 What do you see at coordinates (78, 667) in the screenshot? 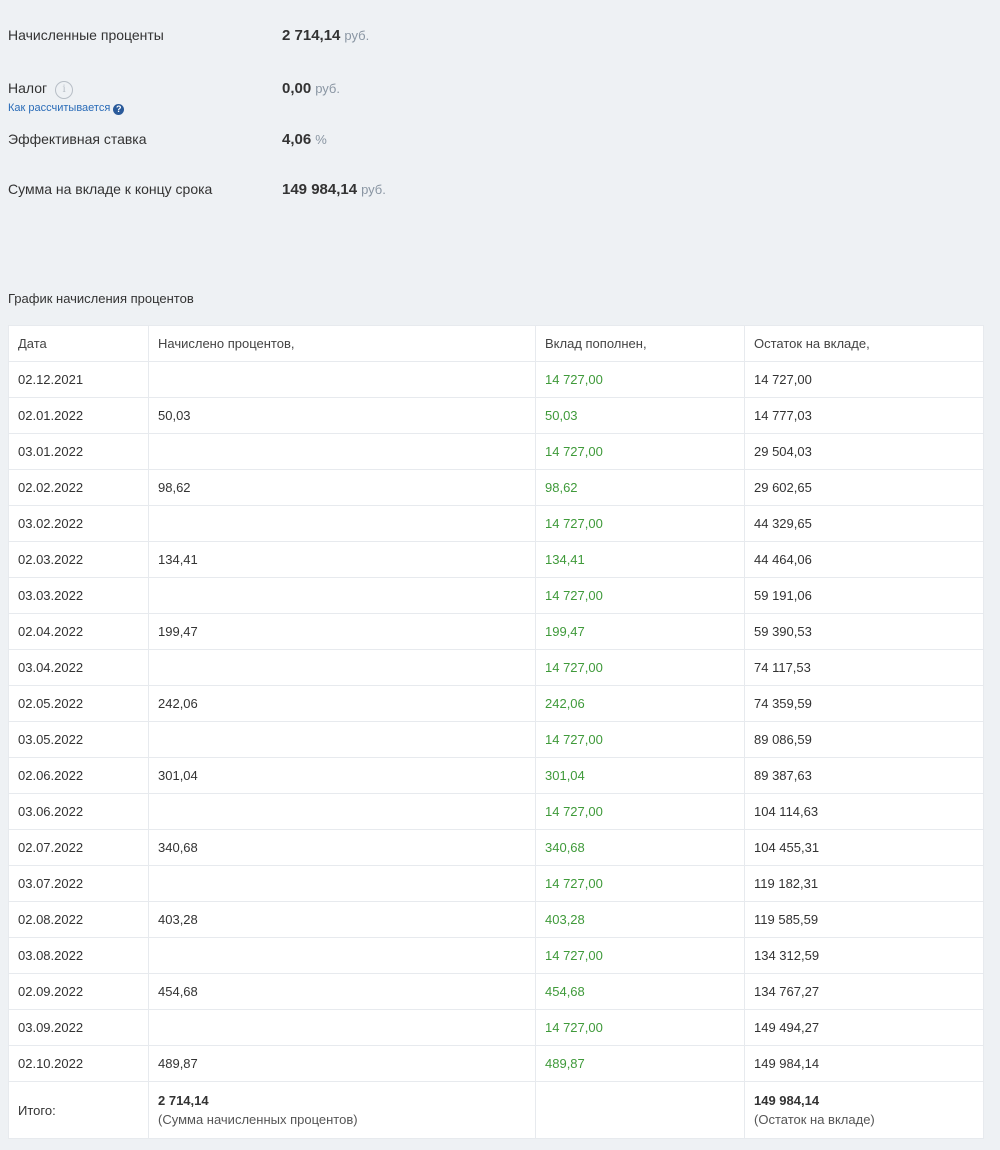
I see `cell-date: 03.04.2022` at bounding box center [78, 667].